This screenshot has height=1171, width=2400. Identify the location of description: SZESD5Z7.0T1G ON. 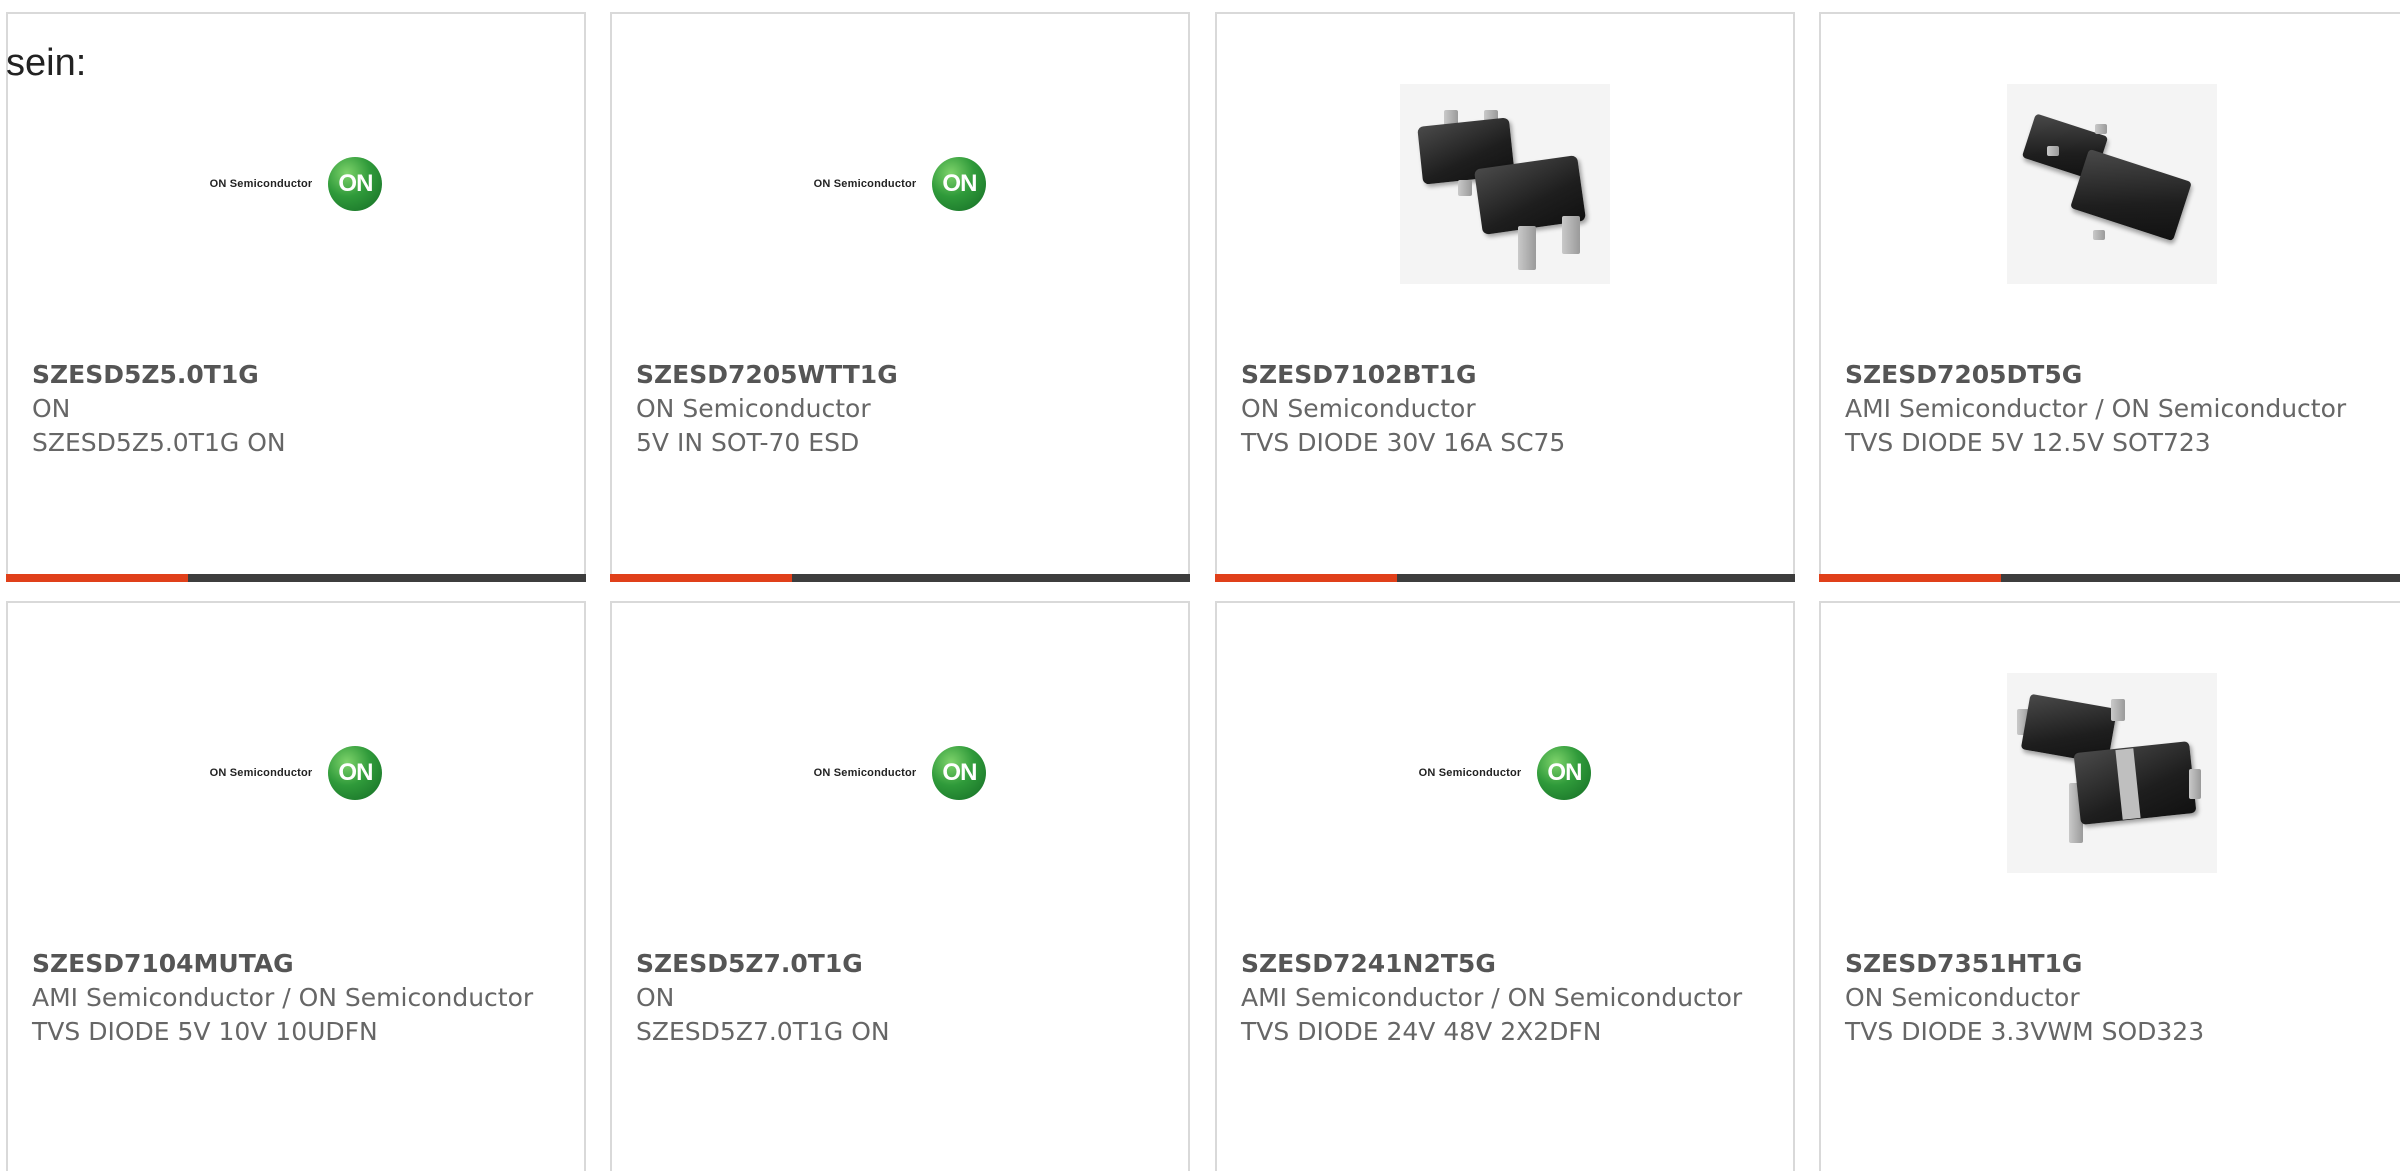
(763, 1031).